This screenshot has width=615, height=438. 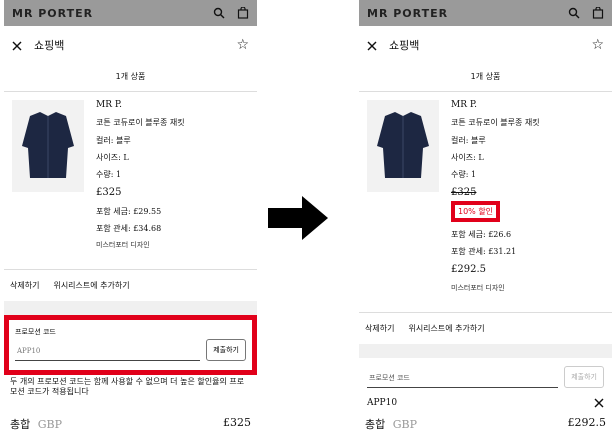 What do you see at coordinates (130, 424) in the screenshot?
I see `order-total: 총합 GBP £325` at bounding box center [130, 424].